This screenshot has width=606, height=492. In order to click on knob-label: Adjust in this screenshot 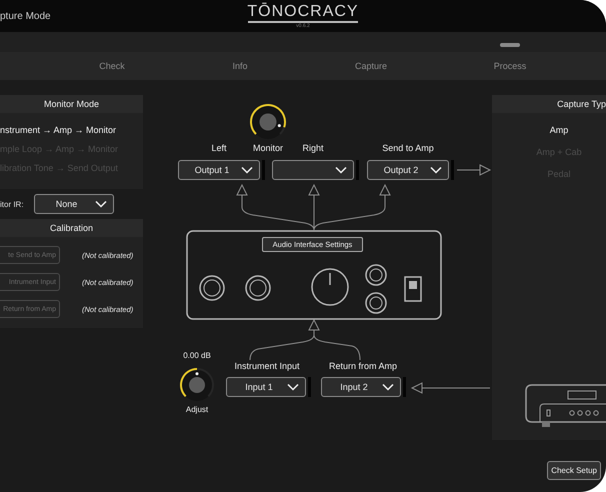, I will do `click(197, 409)`.